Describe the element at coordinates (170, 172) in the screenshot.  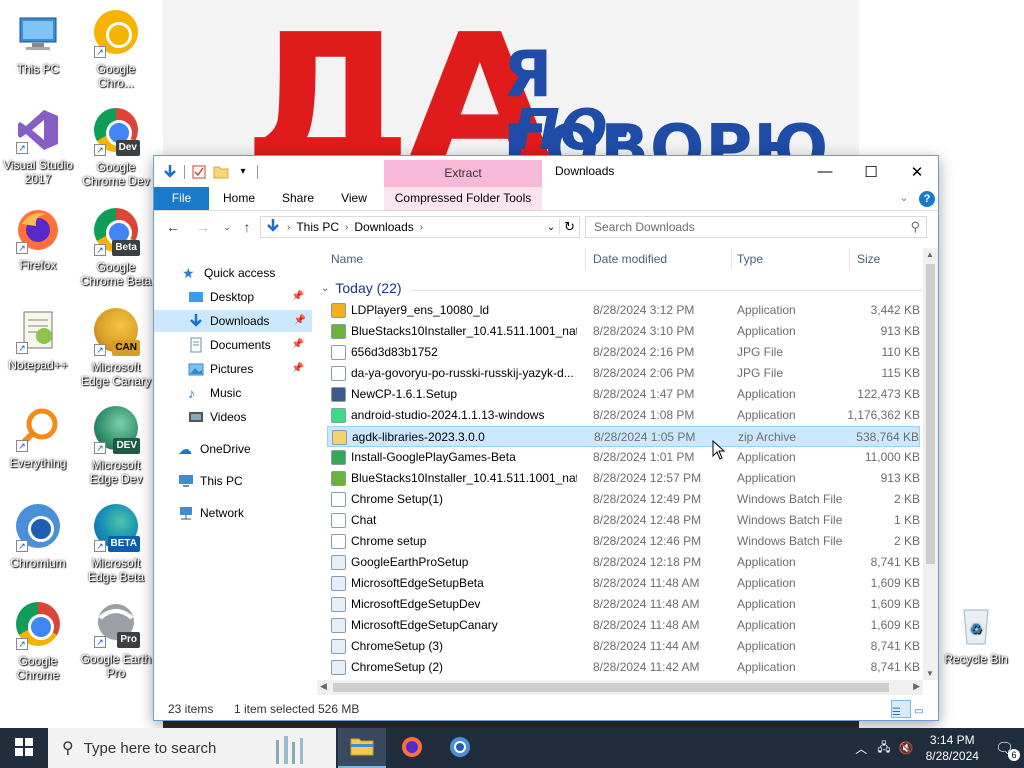
I see `download-arrow-icon` at that location.